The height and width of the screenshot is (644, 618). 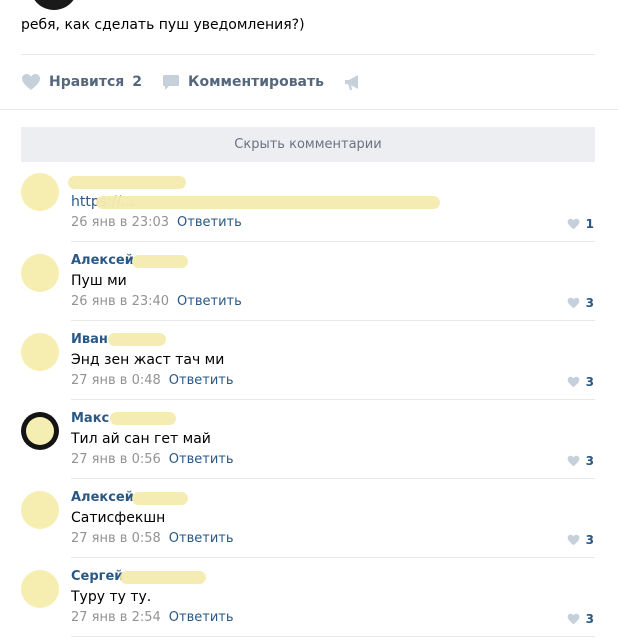 I want to click on comment-author: Иван, so click(x=89, y=339).